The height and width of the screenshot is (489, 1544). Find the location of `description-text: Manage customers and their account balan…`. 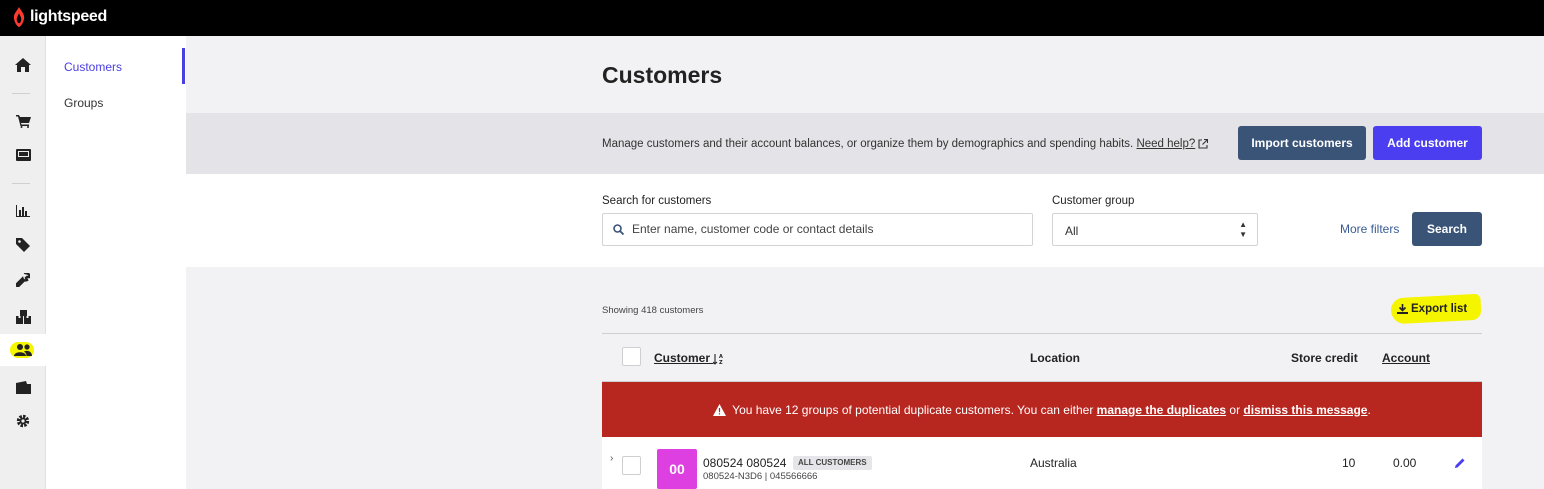

description-text: Manage customers and their account balan… is located at coordinates (868, 144).